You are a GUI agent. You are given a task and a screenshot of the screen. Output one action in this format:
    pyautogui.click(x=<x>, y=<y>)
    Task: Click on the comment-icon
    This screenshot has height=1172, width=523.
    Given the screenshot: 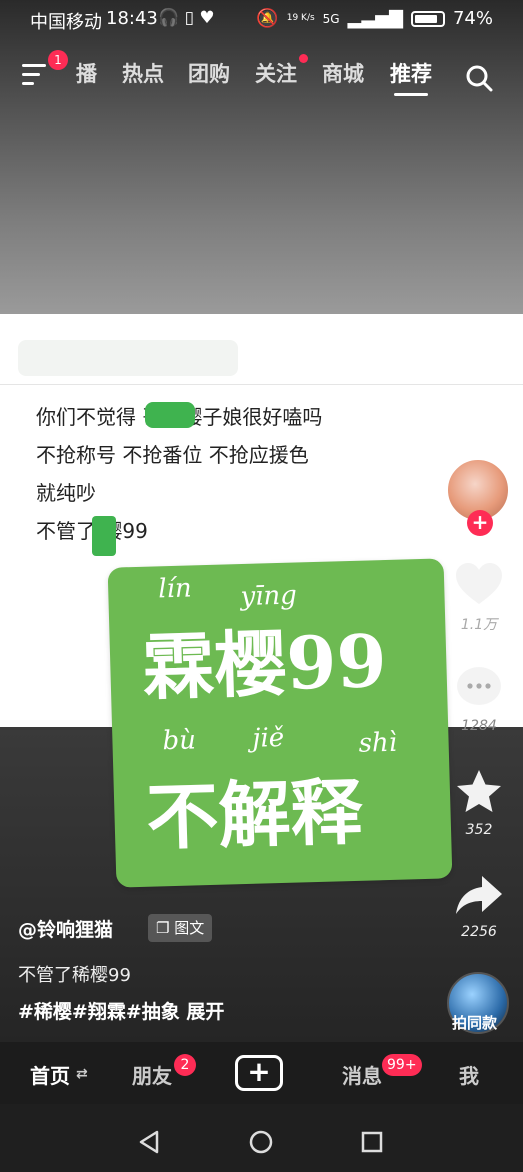 What is the action you would take?
    pyautogui.click(x=479, y=689)
    